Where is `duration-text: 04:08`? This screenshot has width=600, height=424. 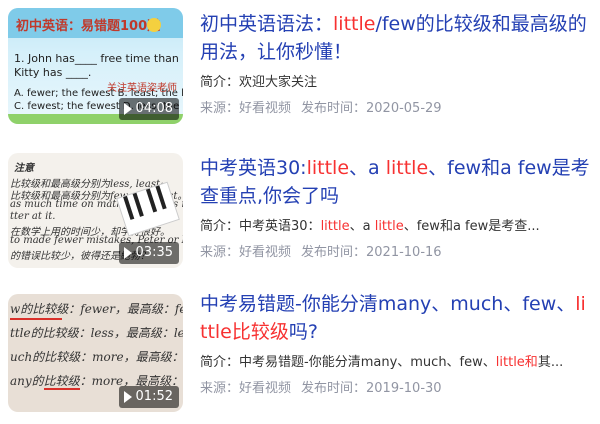 duration-text: 04:08 is located at coordinates (154, 108).